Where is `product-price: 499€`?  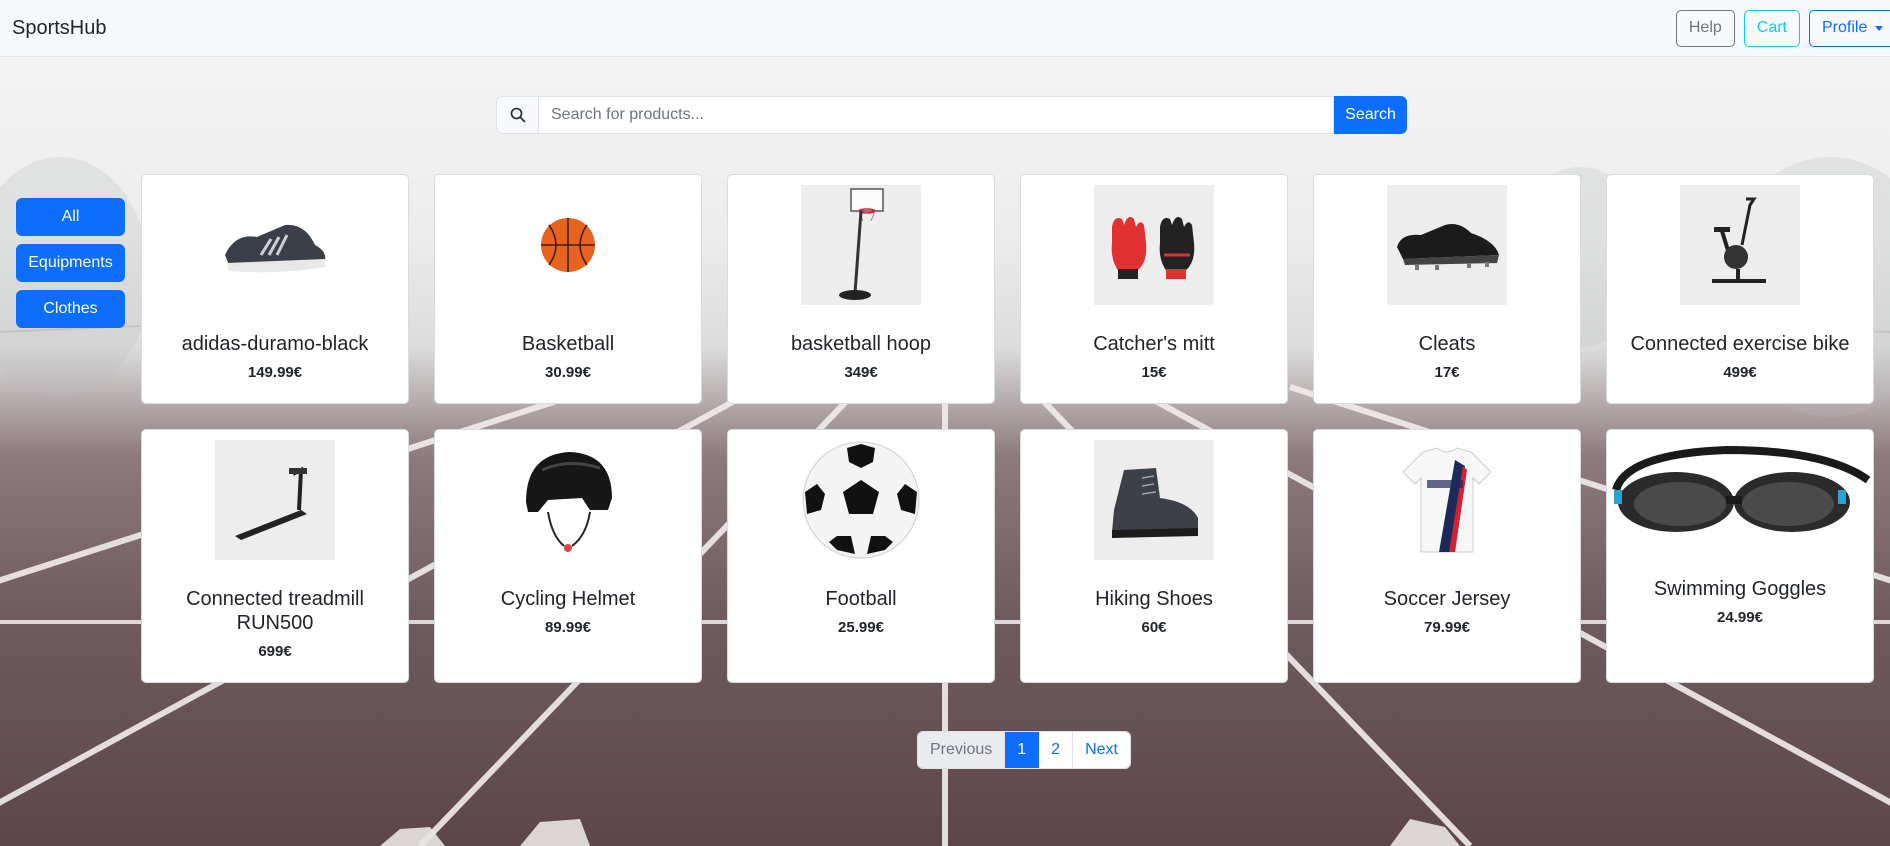 product-price: 499€ is located at coordinates (1740, 372).